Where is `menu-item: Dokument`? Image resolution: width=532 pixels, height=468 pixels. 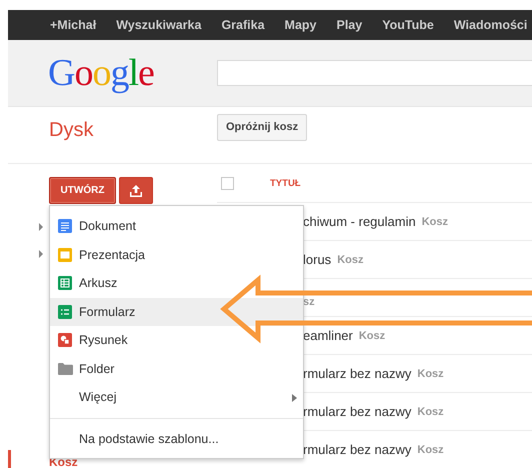
menu-item: Dokument is located at coordinates (176, 226).